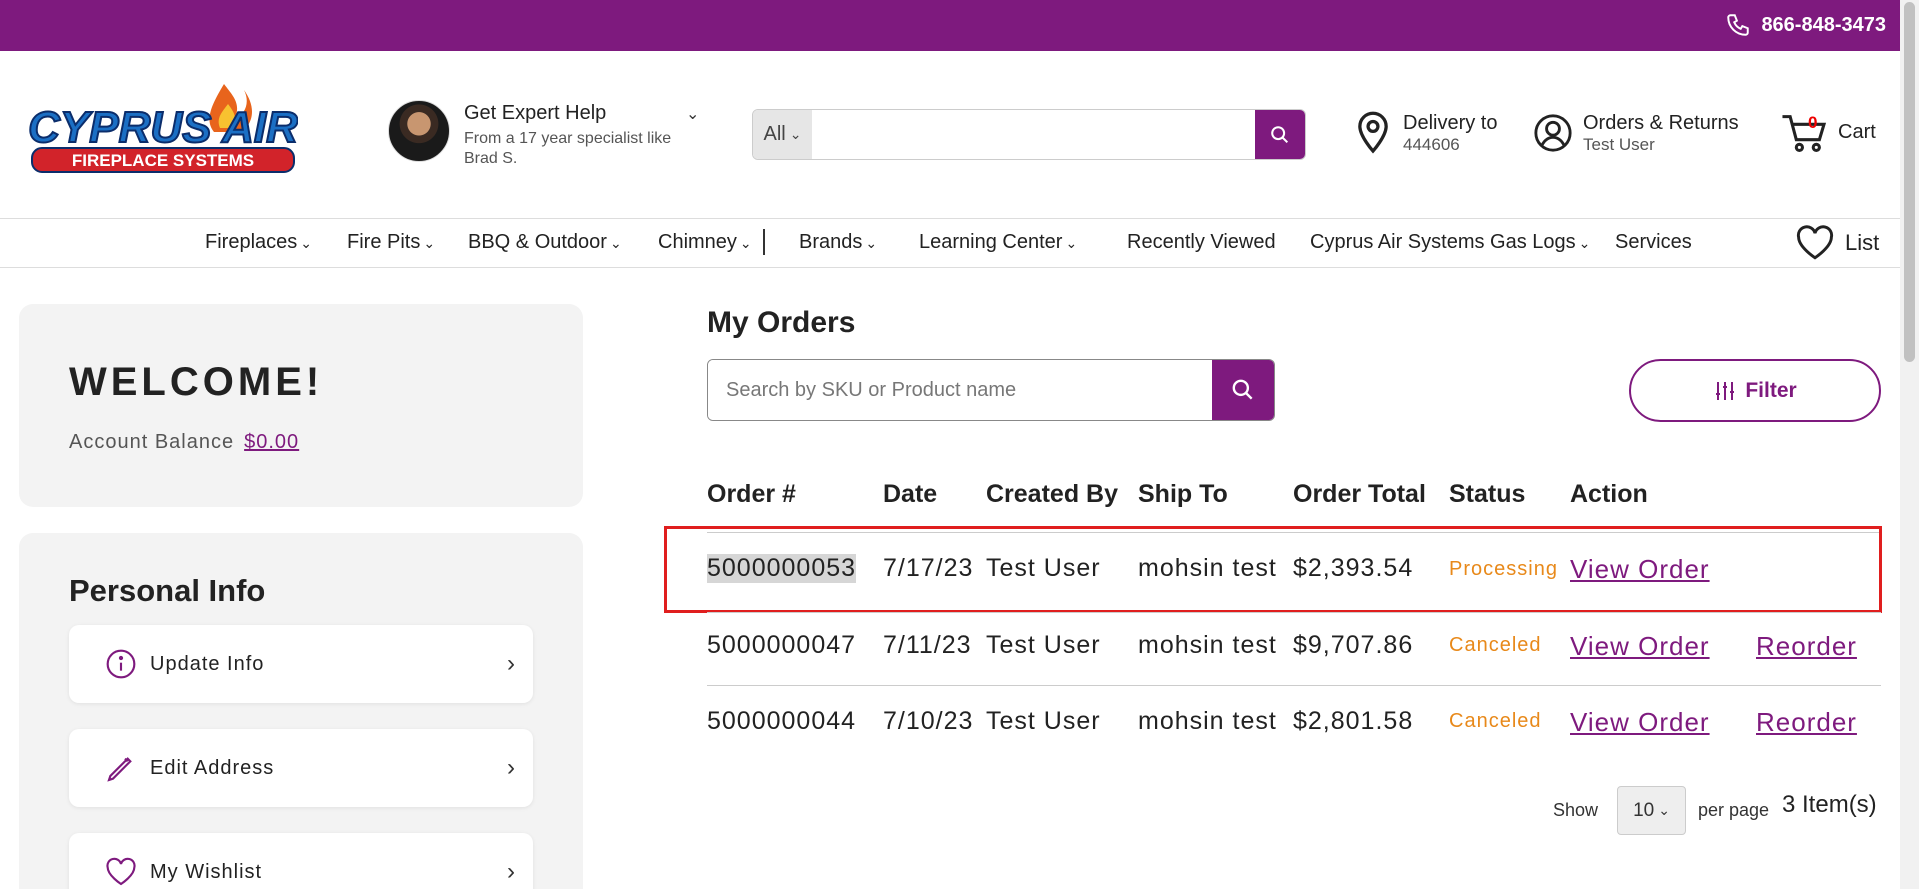 The height and width of the screenshot is (889, 1919). Describe the element at coordinates (1450, 122) in the screenshot. I see `delivery-label: Delivery to` at that location.